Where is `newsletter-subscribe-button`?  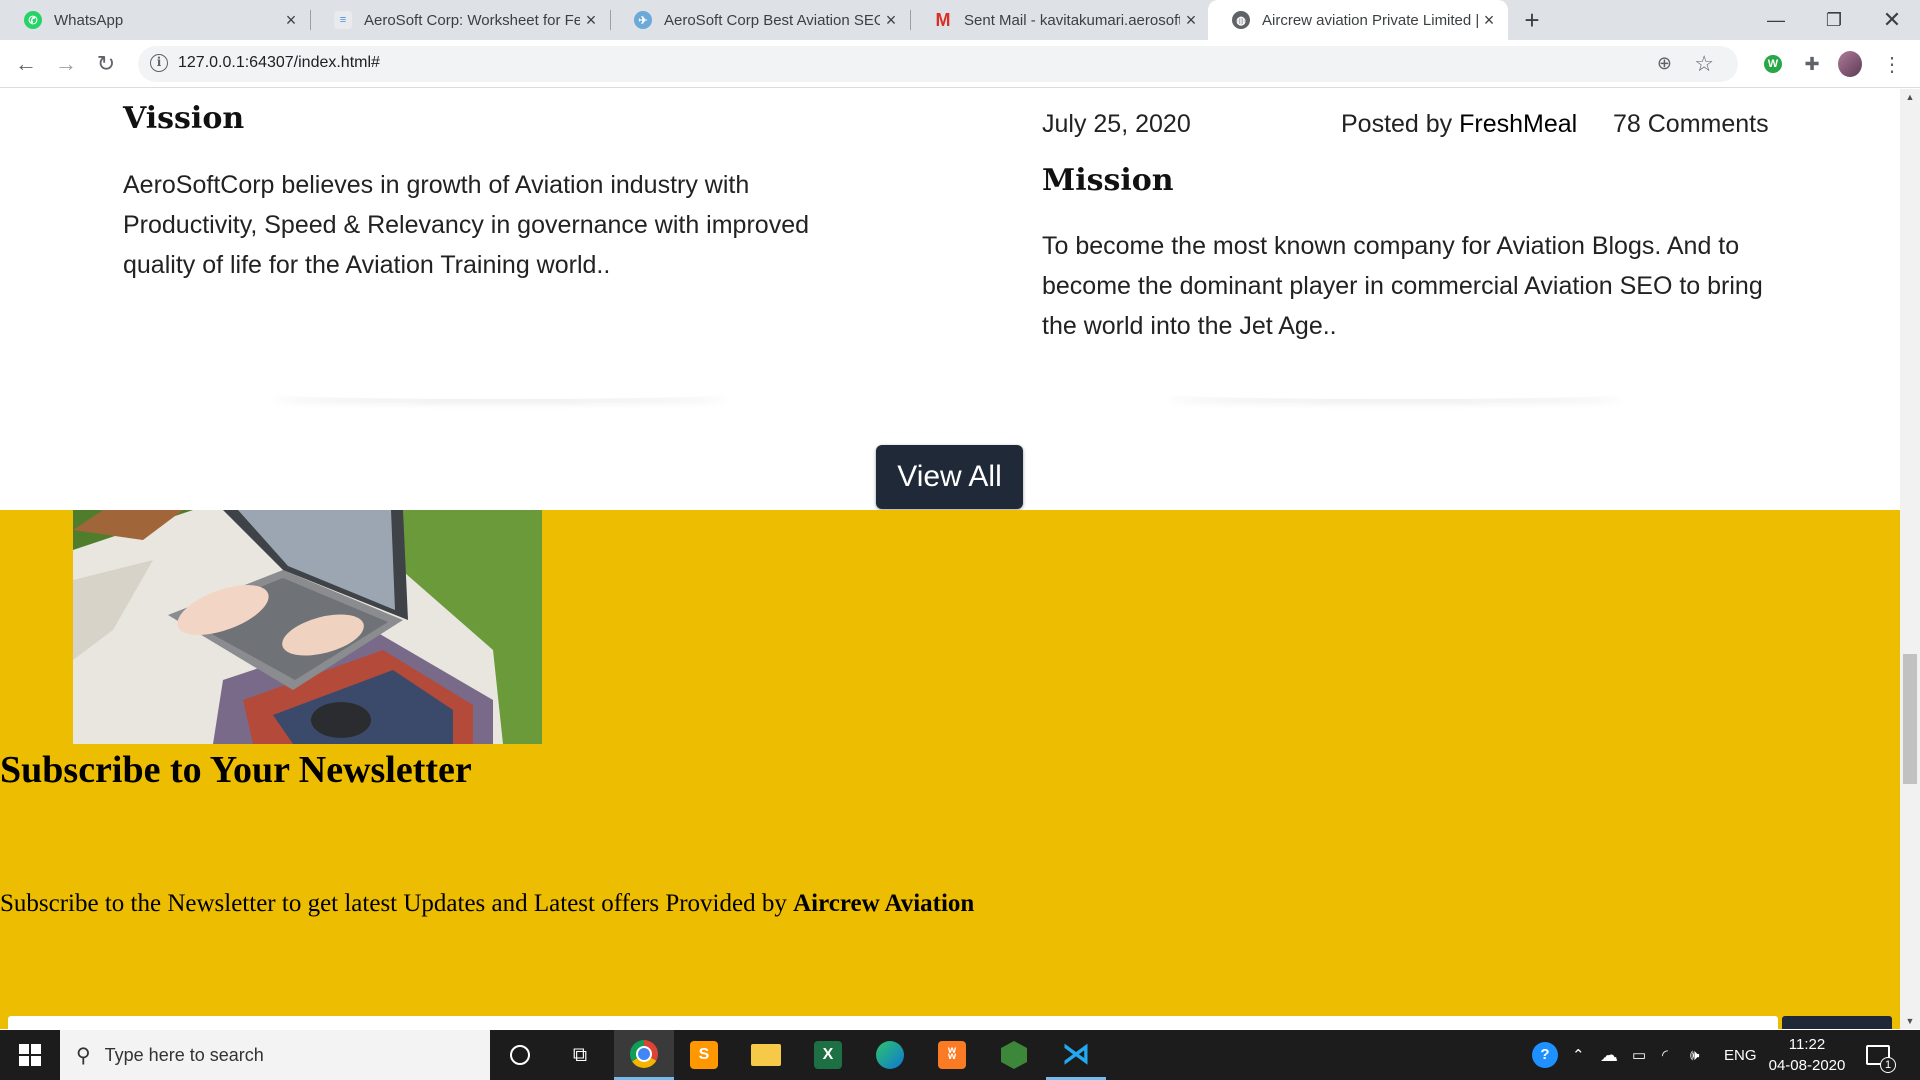
newsletter-subscribe-button is located at coordinates (1837, 1022).